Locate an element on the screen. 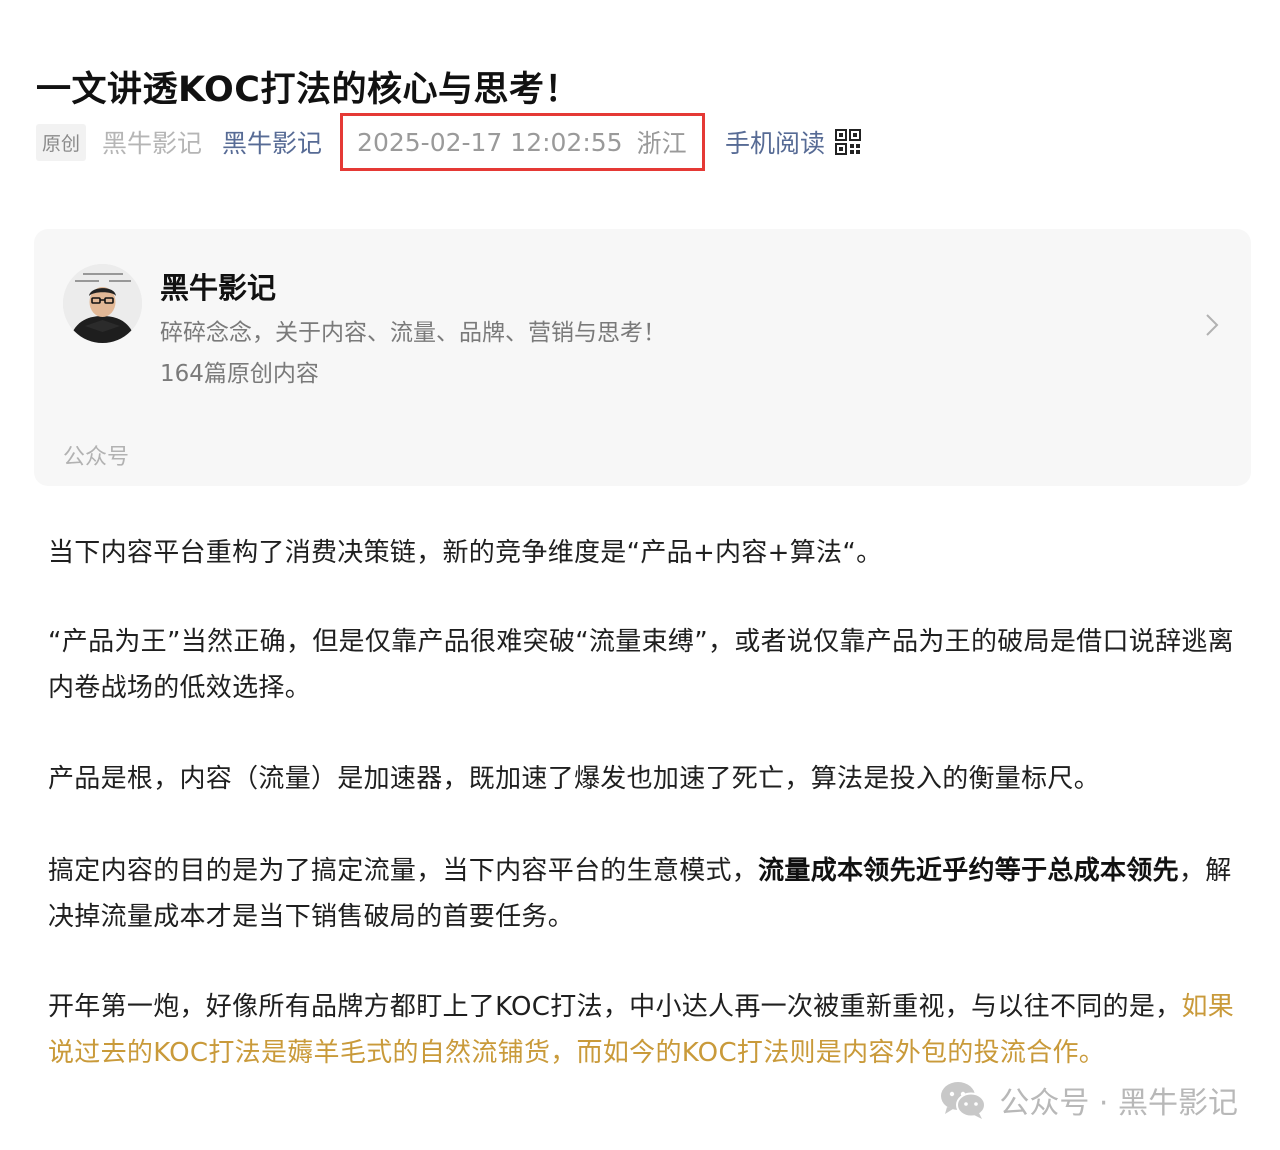 Image resolution: width=1280 pixels, height=1150 pixels. publish-location: 浙江 is located at coordinates (661, 143).